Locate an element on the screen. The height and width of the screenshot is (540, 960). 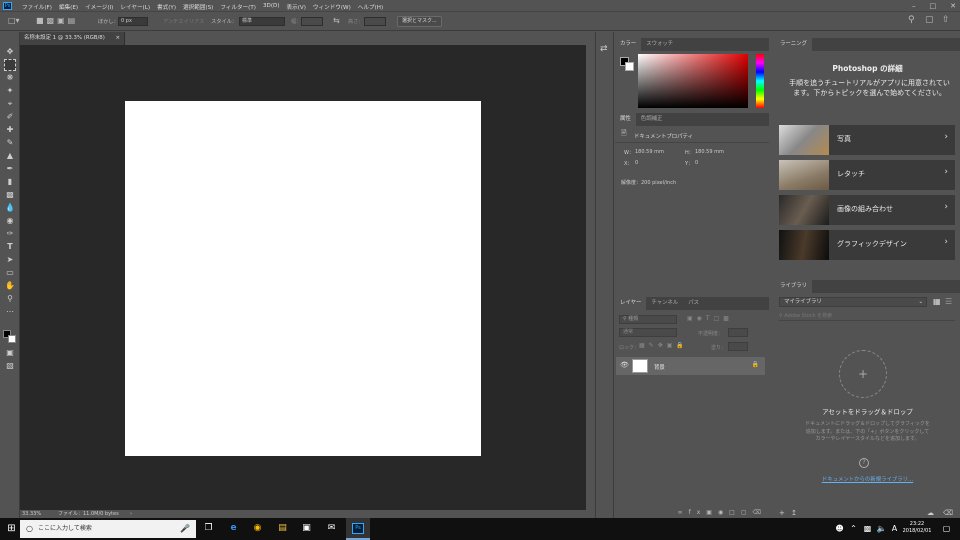
tab-layers: レイヤー is located at coordinates (631, 303).